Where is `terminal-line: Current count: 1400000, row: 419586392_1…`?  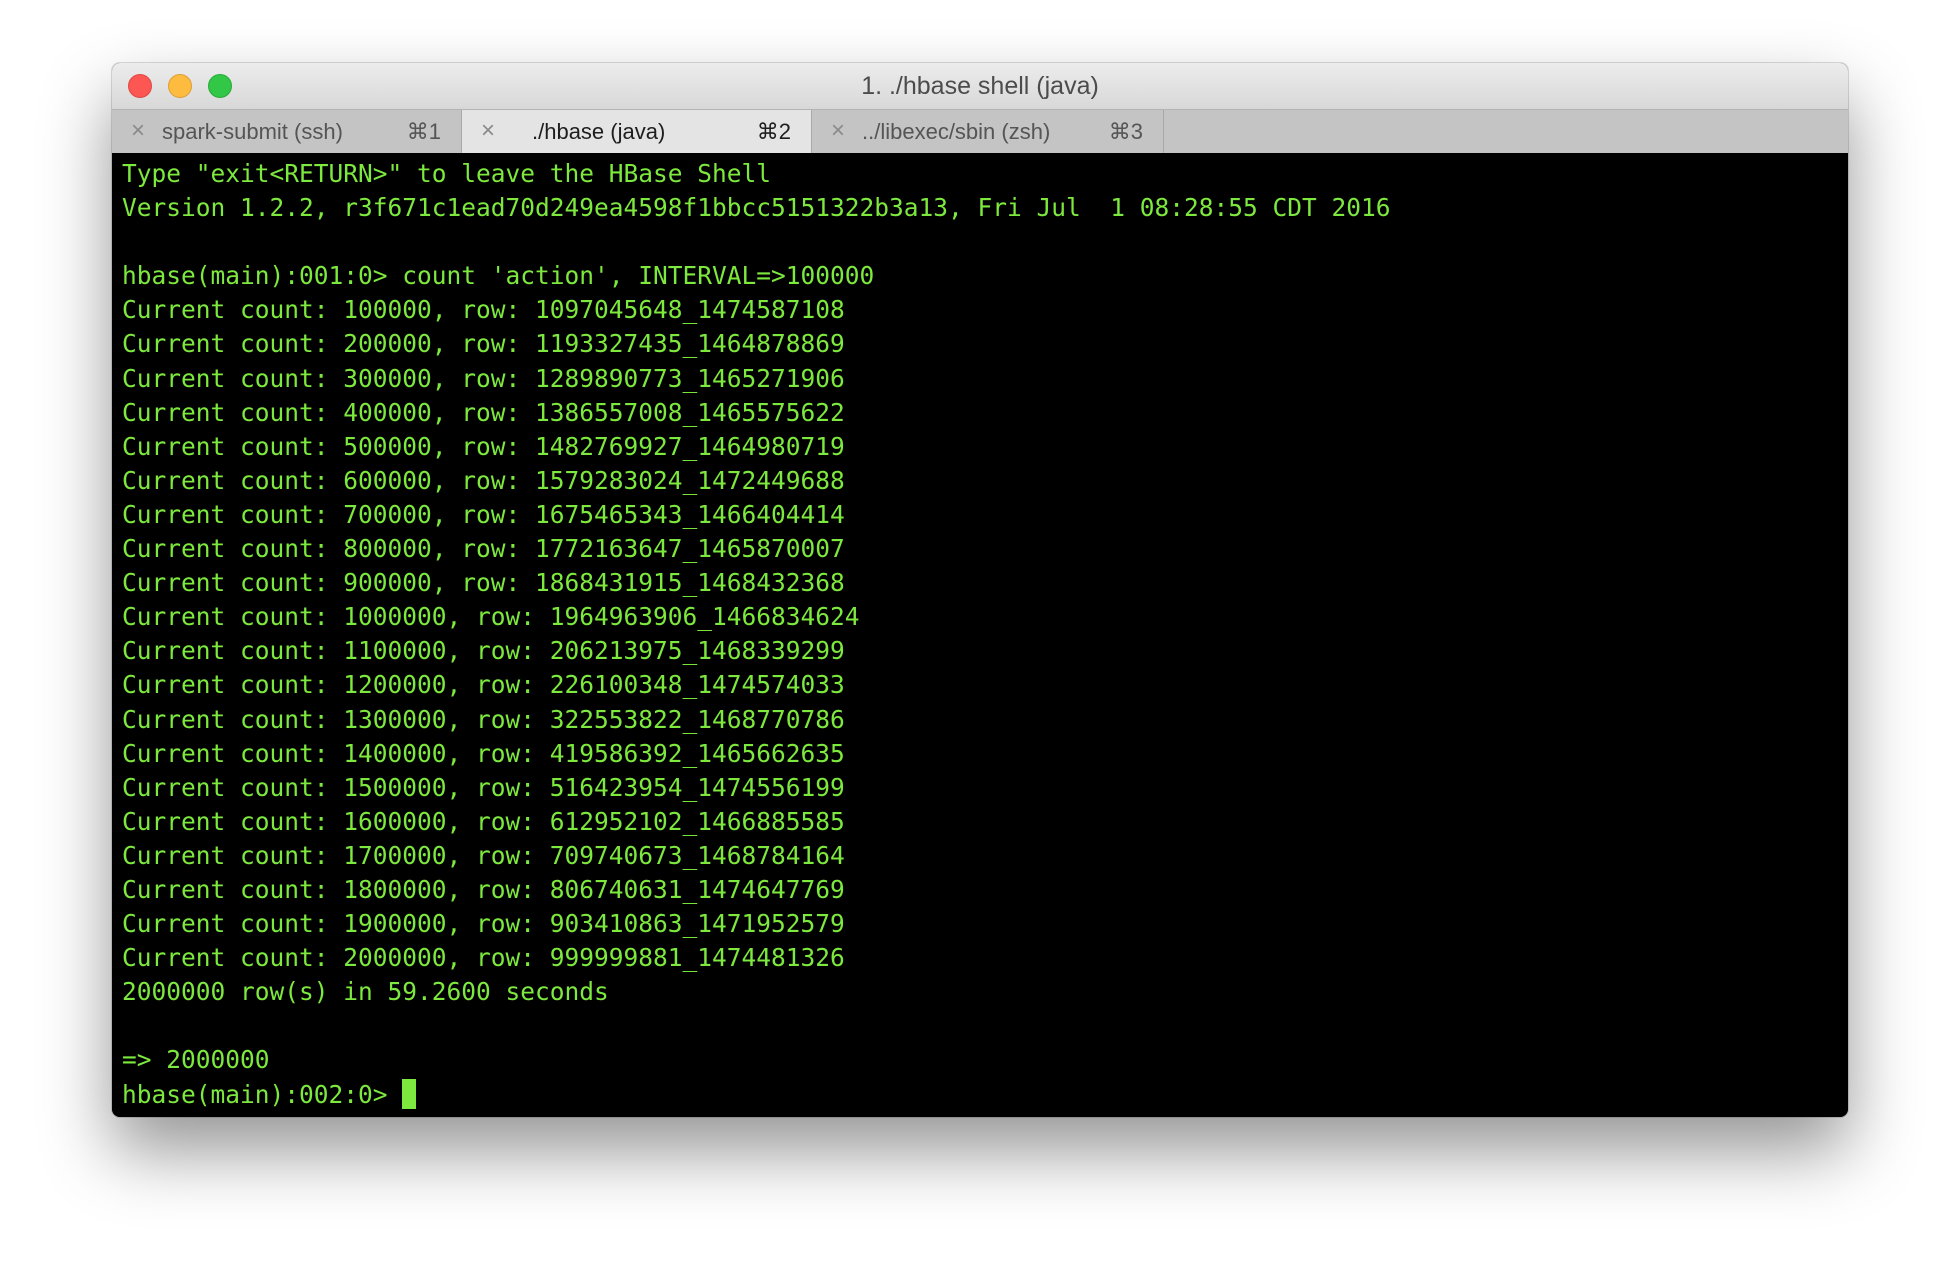 terminal-line: Current count: 1400000, row: 419586392_1… is located at coordinates (483, 753).